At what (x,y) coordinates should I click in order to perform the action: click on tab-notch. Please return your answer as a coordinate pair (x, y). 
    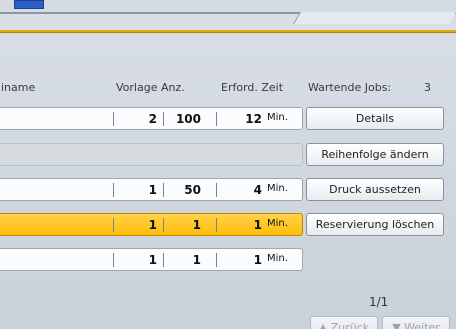
    Looking at the image, I should click on (374, 18).